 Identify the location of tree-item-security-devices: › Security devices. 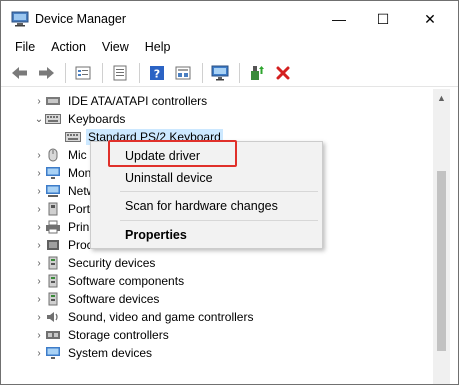
(95, 263).